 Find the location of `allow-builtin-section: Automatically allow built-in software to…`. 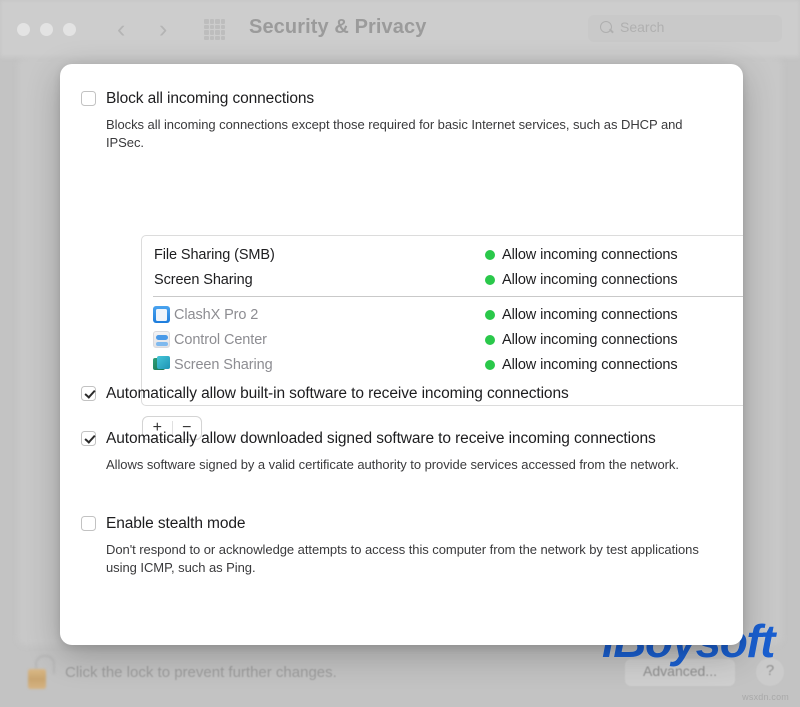

allow-builtin-section: Automatically allow built-in software to… is located at coordinates (401, 394).